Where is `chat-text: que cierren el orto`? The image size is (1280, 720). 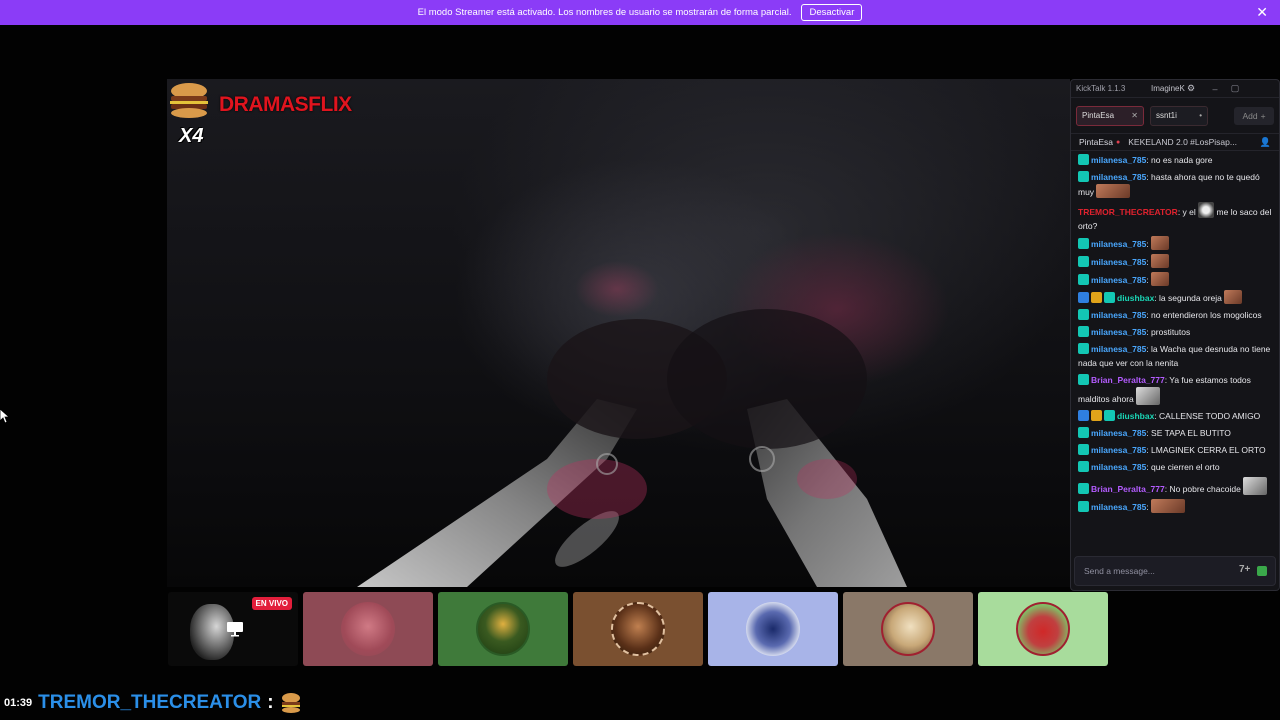 chat-text: que cierren el orto is located at coordinates (1185, 467).